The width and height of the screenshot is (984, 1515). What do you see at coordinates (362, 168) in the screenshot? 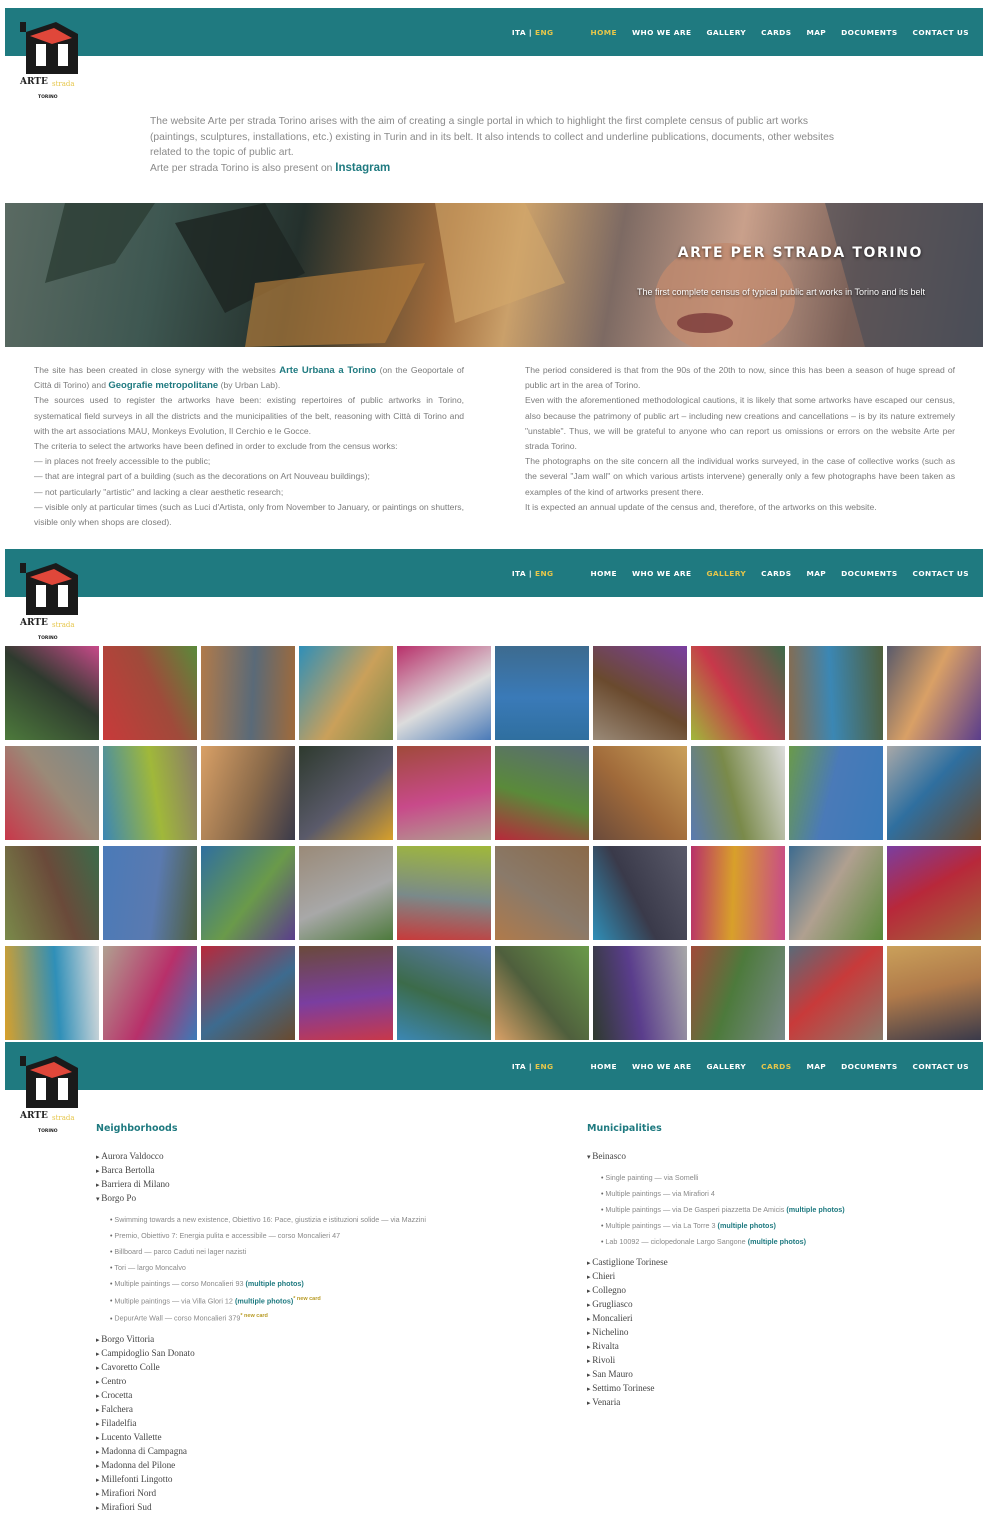
I see `instagram-link: Instagram` at bounding box center [362, 168].